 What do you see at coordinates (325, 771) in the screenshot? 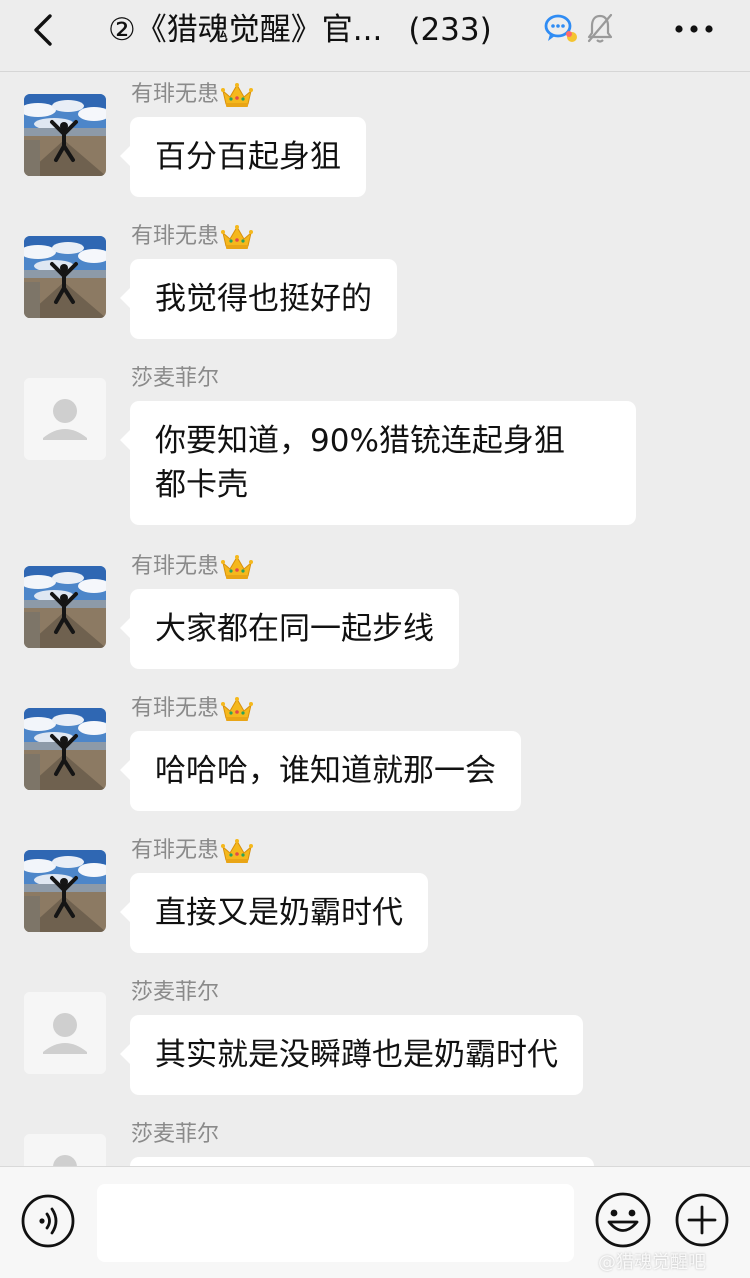
I see `message-text: 哈哈哈，谁知道就那一会` at bounding box center [325, 771].